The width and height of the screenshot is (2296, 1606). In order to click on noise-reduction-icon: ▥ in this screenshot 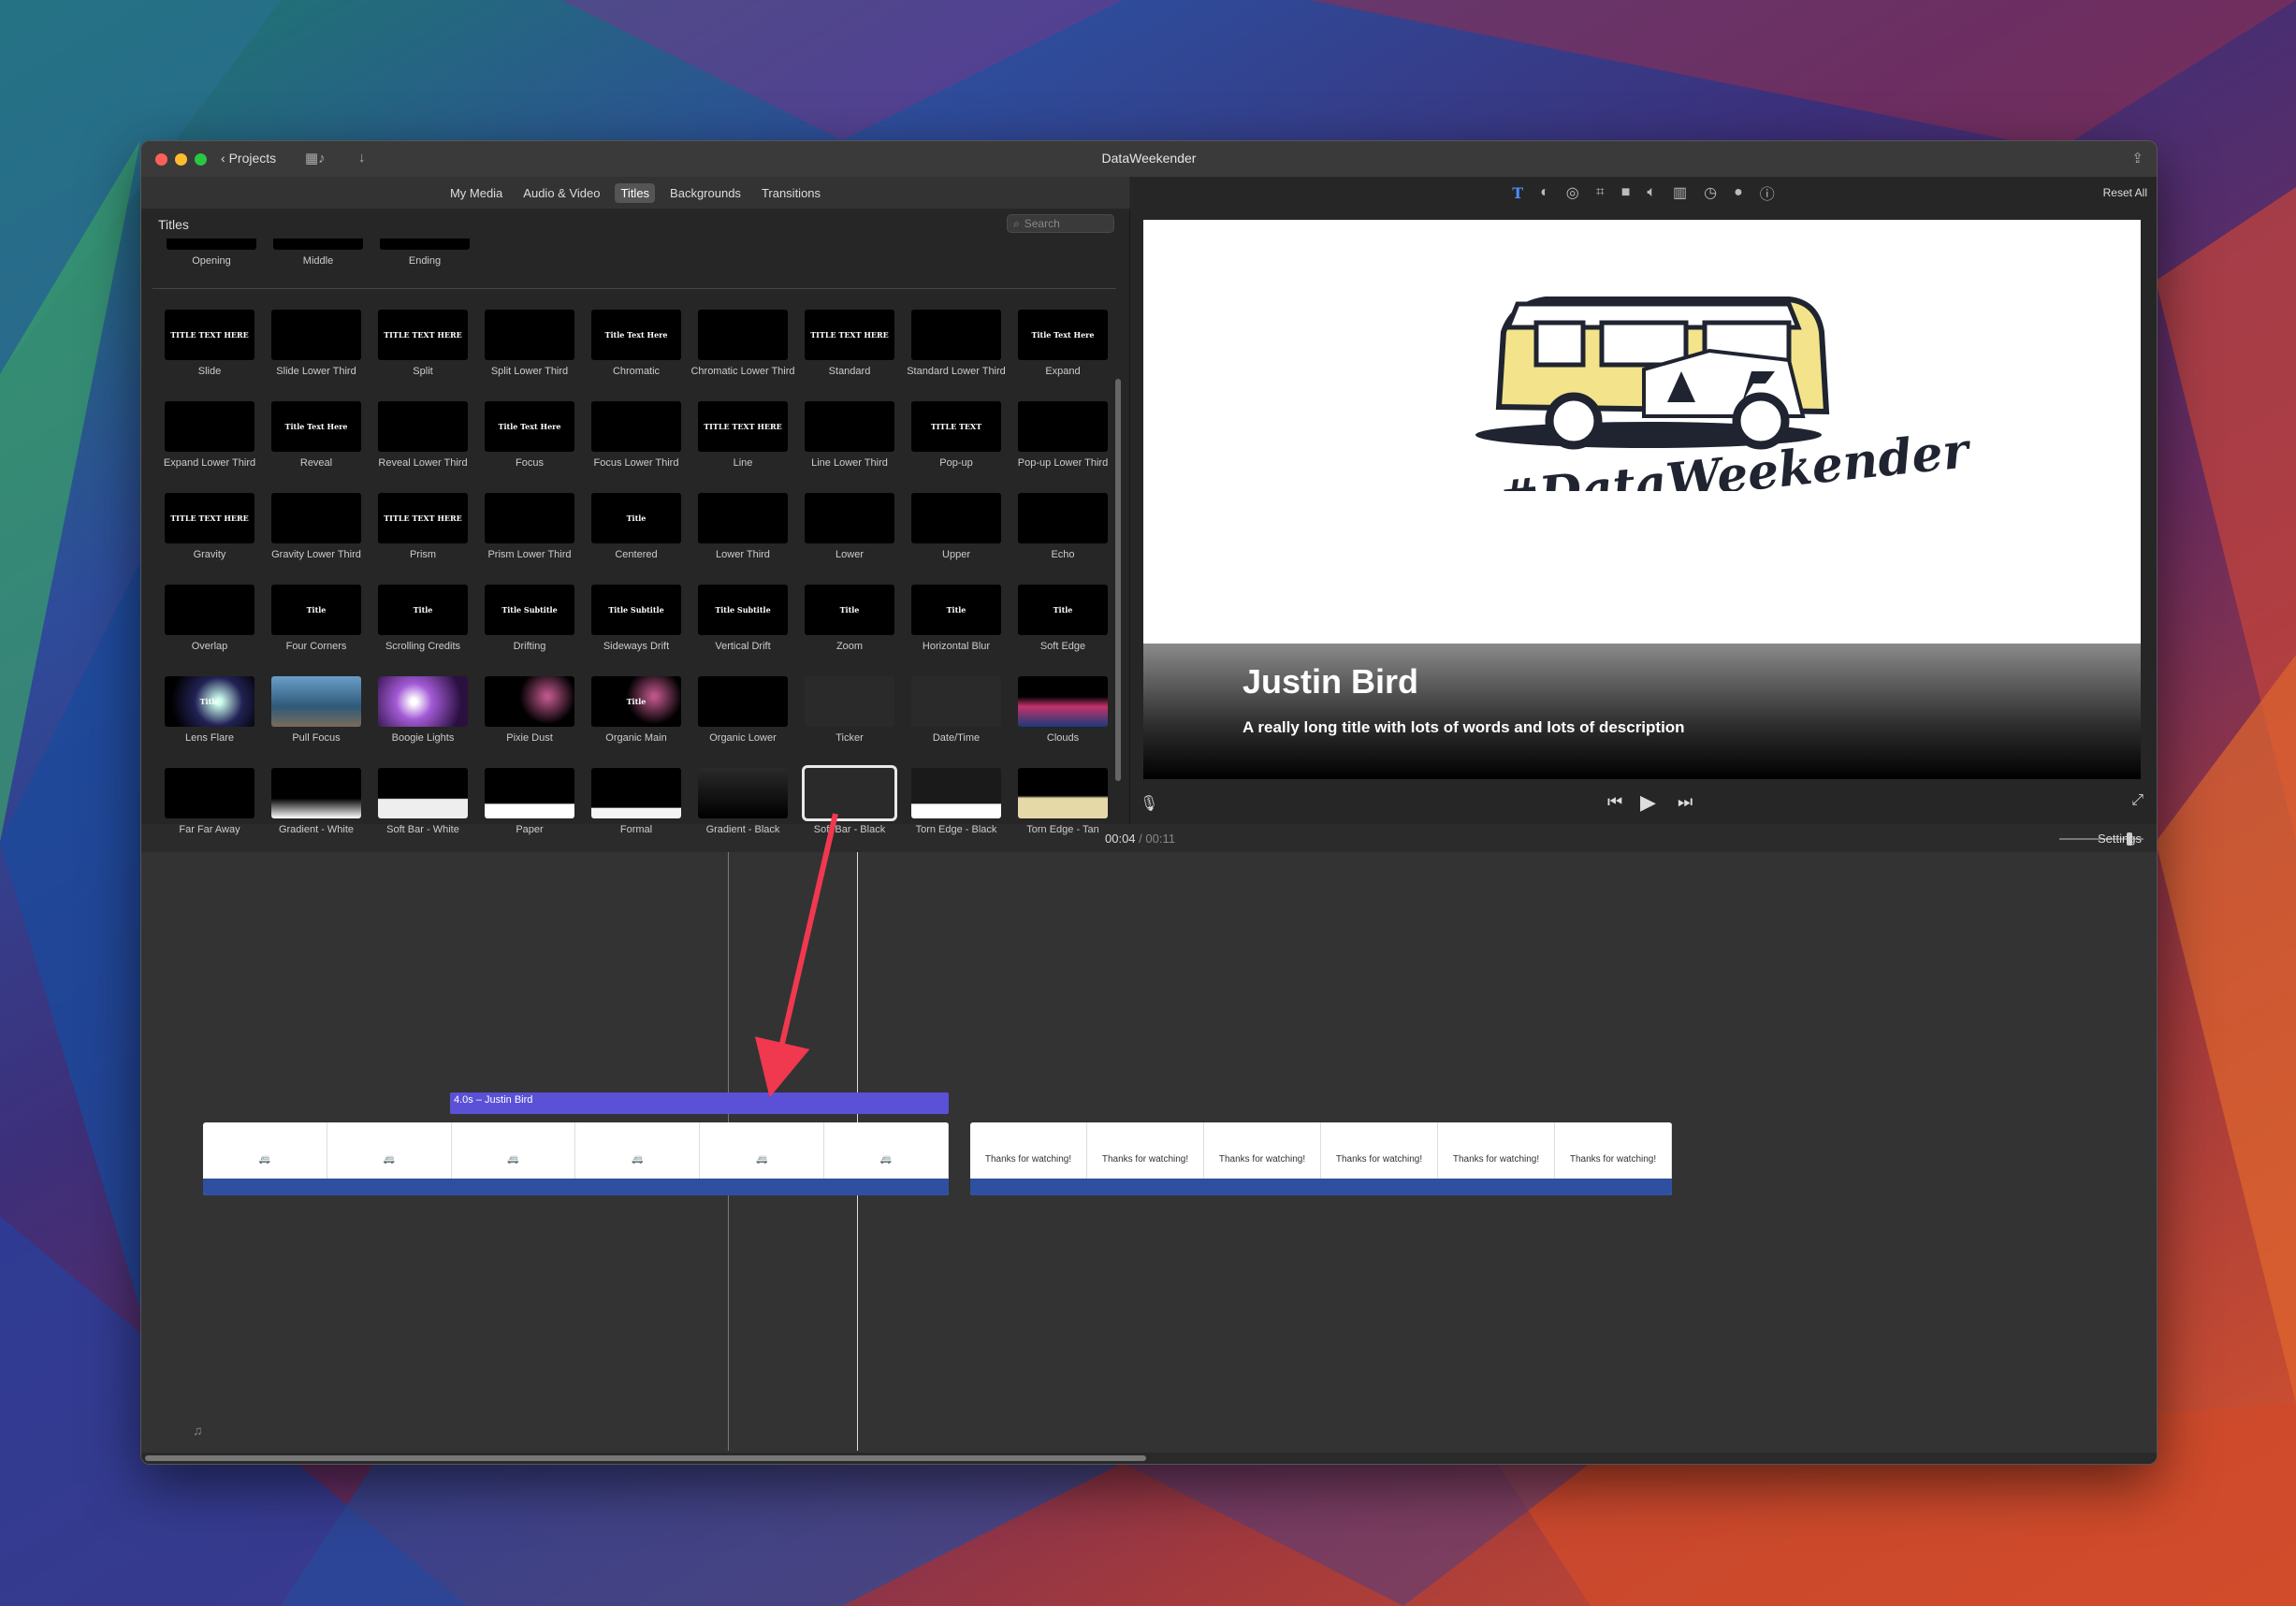, I will do `click(1680, 192)`.